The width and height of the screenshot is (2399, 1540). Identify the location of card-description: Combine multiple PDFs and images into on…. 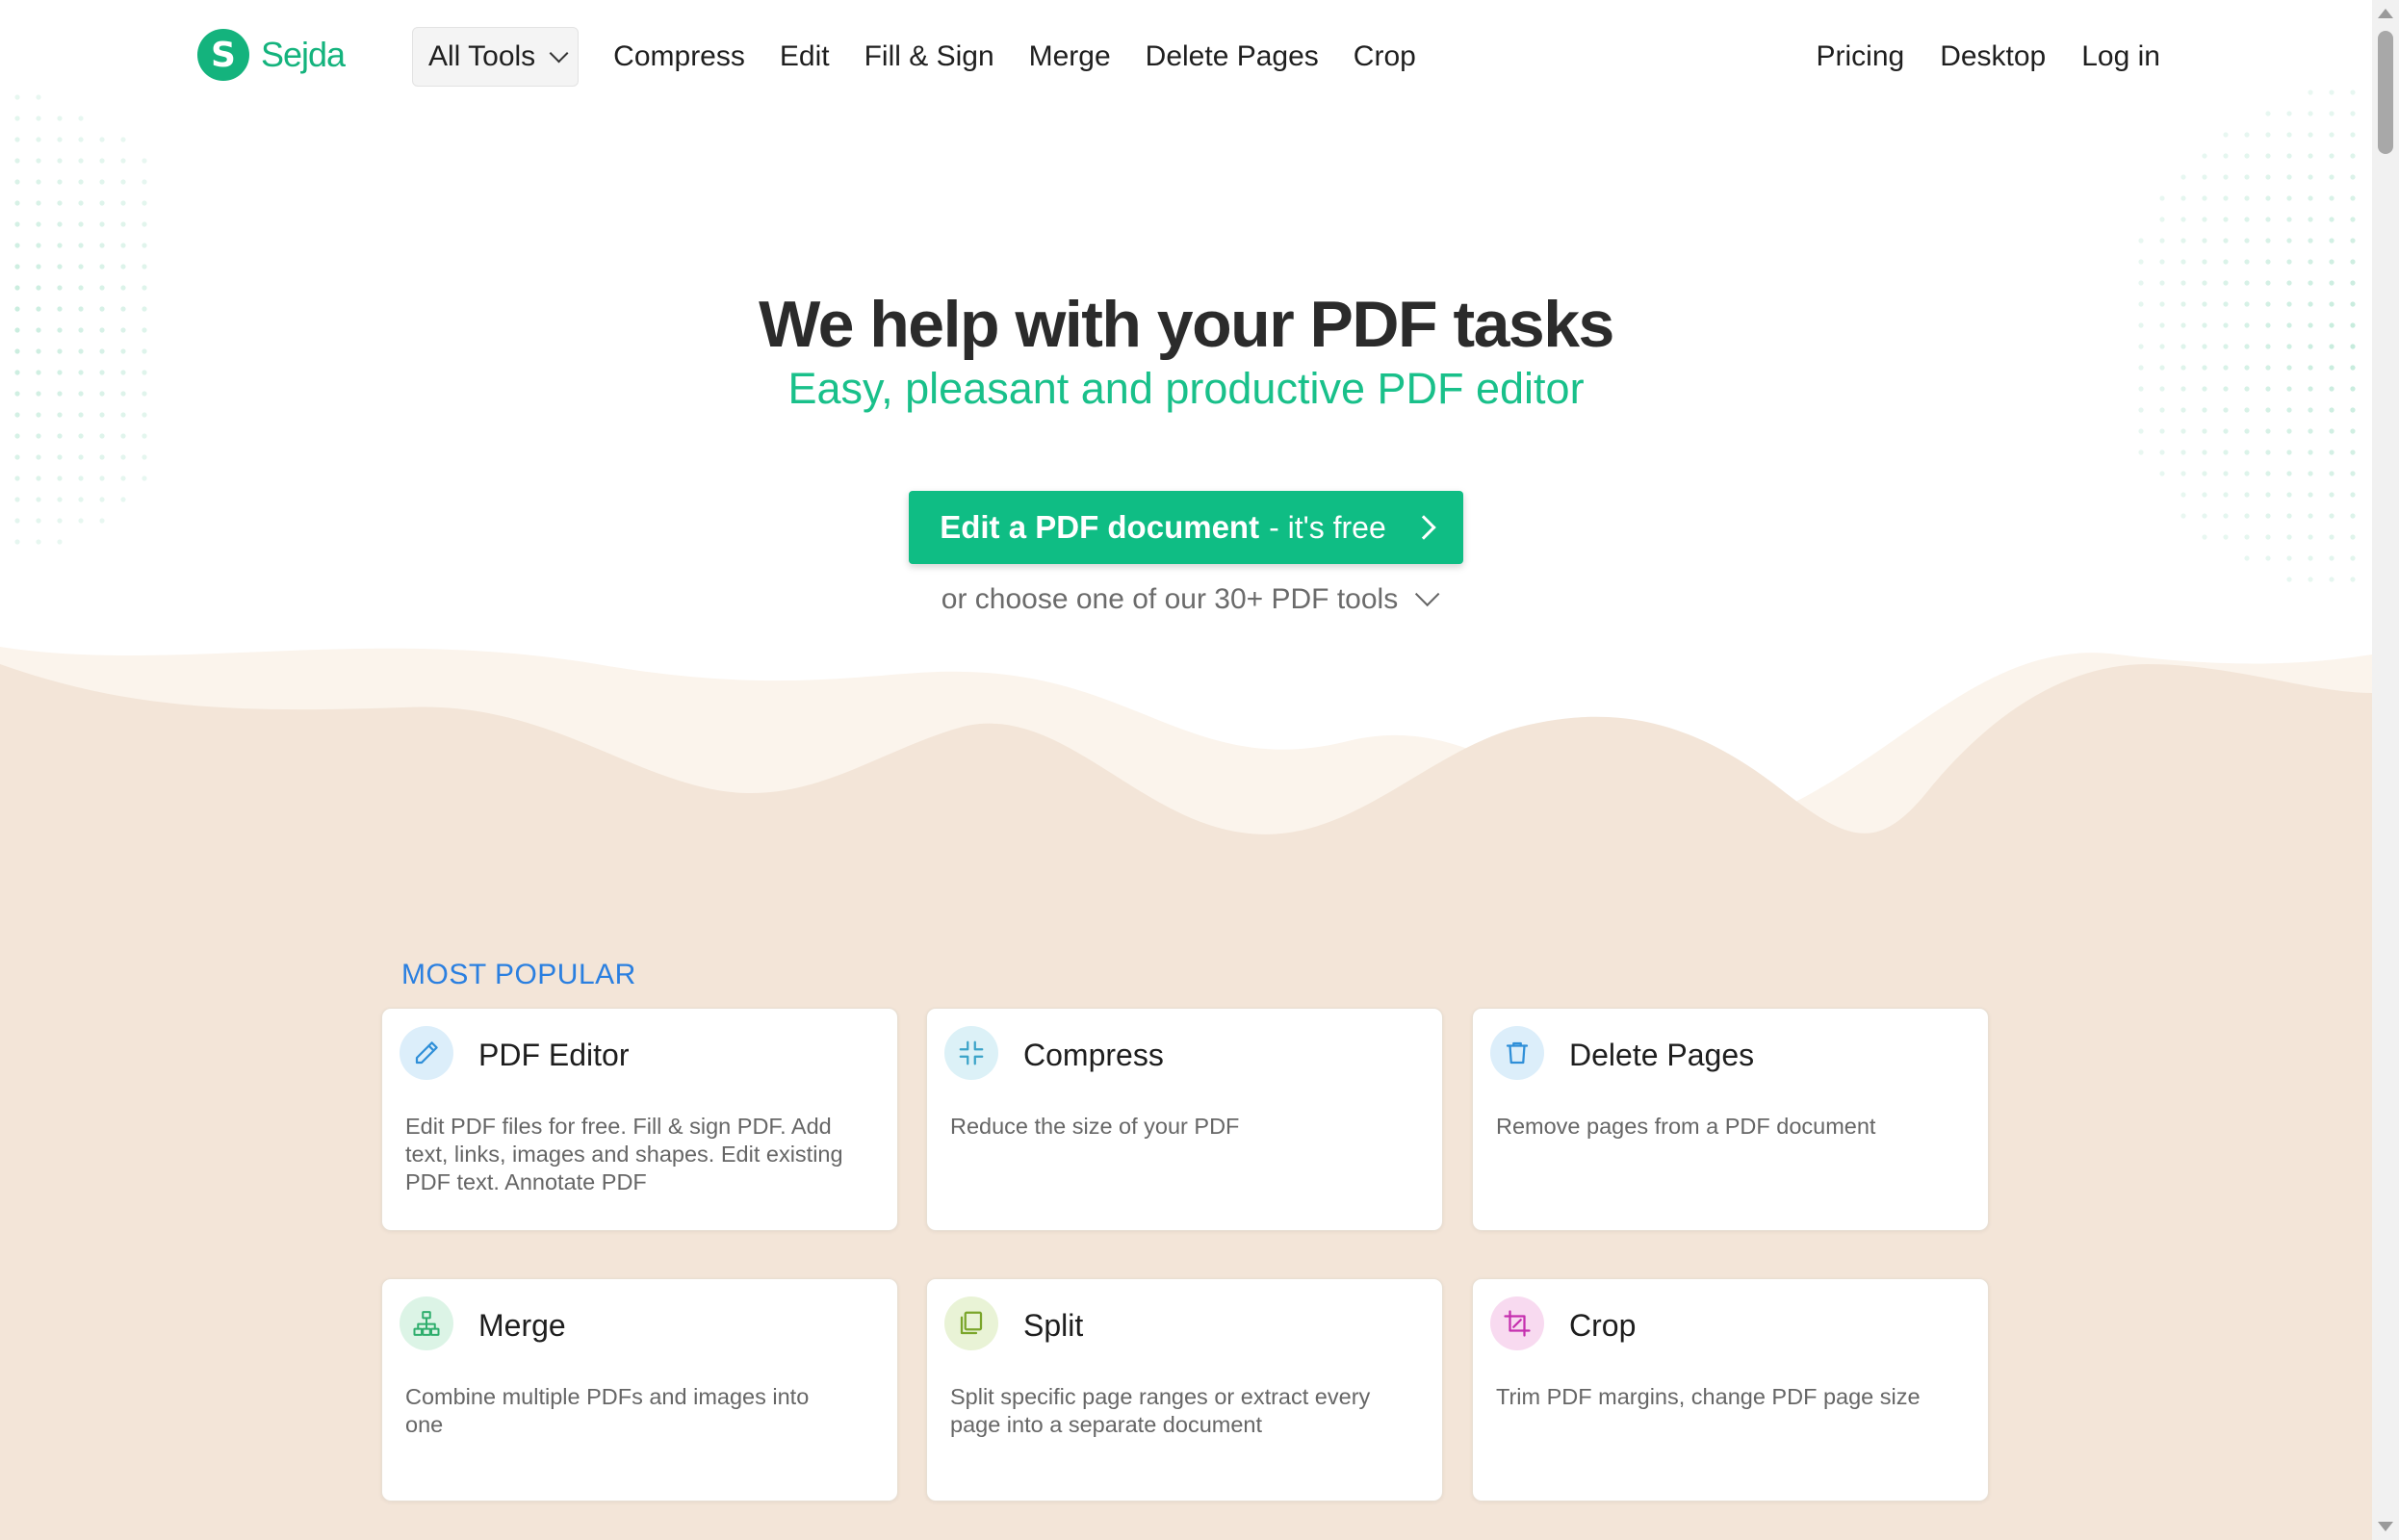
(607, 1410).